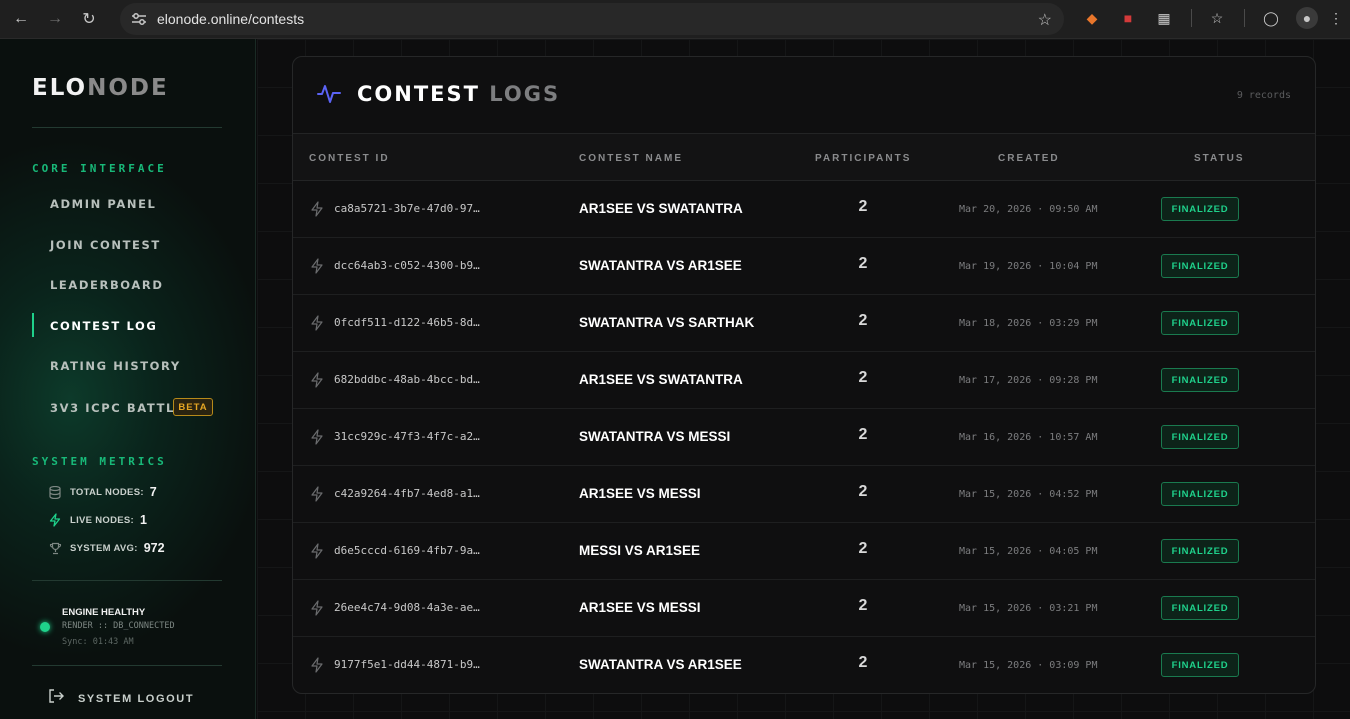  I want to click on created-timestamp: Mar 15, 2026 · 03:21 PM, so click(1028, 608).